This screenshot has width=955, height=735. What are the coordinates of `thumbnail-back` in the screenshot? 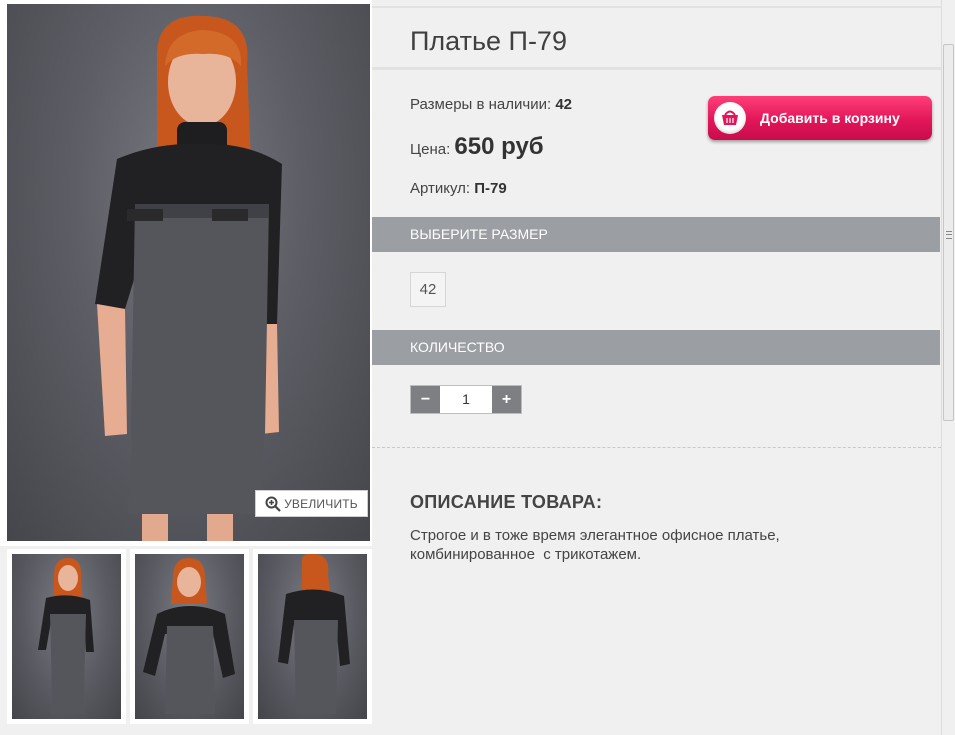 It's located at (312, 636).